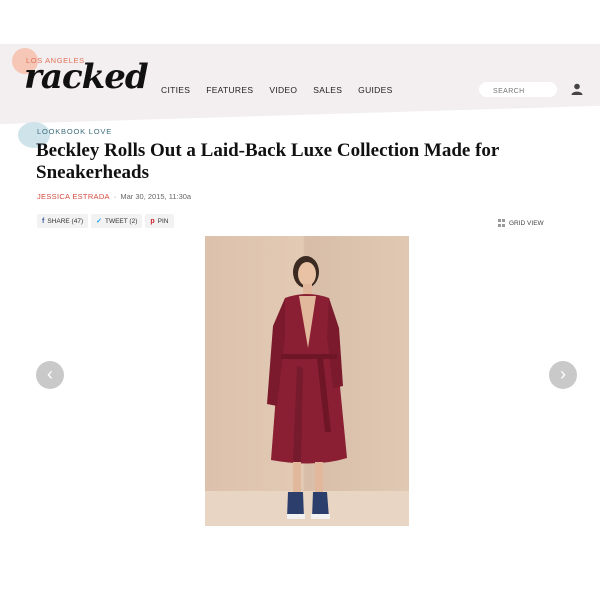 This screenshot has height=600, width=600. What do you see at coordinates (163, 221) in the screenshot?
I see `pinterest-share-label: PIN` at bounding box center [163, 221].